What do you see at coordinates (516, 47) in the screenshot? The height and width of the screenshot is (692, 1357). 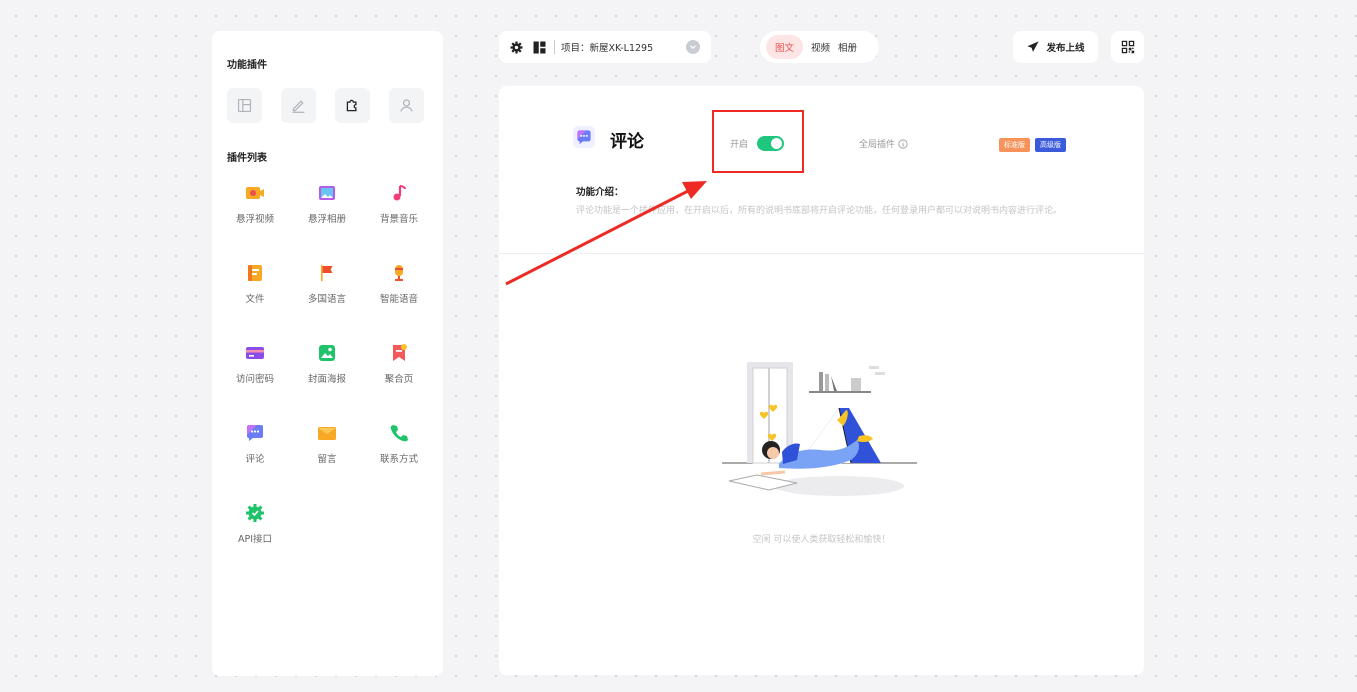 I see `settings-gear-icon` at bounding box center [516, 47].